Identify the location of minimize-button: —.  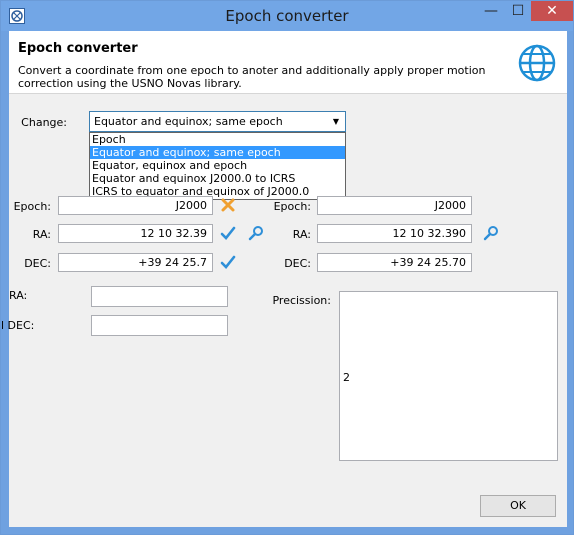
(491, 11).